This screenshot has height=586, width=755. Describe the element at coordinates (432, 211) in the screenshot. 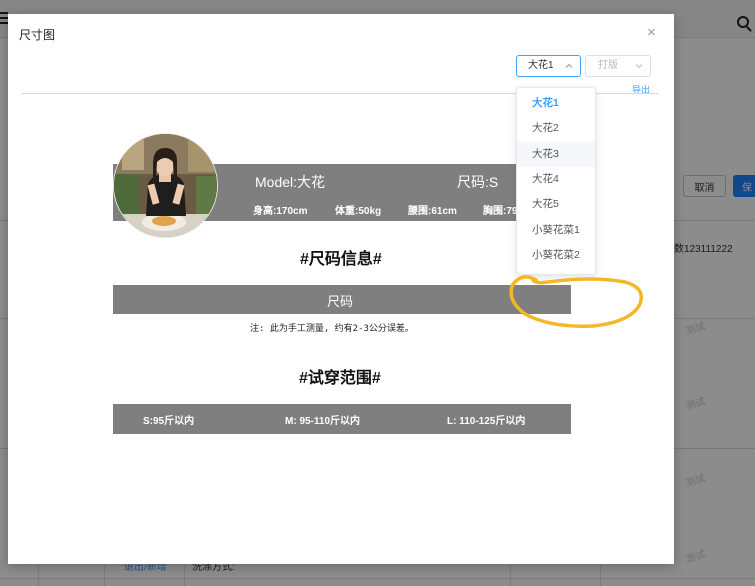

I see `measure-waist: 腰围:61cm` at that location.